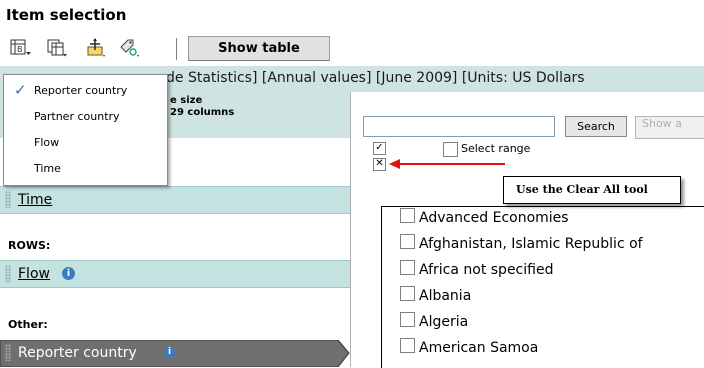 The height and width of the screenshot is (368, 704). I want to click on menu-item-label: Partner country, so click(77, 116).